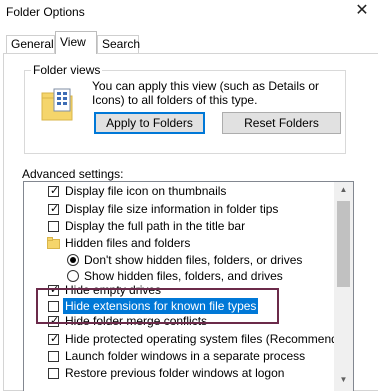 The width and height of the screenshot is (378, 391). I want to click on radio-dot, so click(73, 260).